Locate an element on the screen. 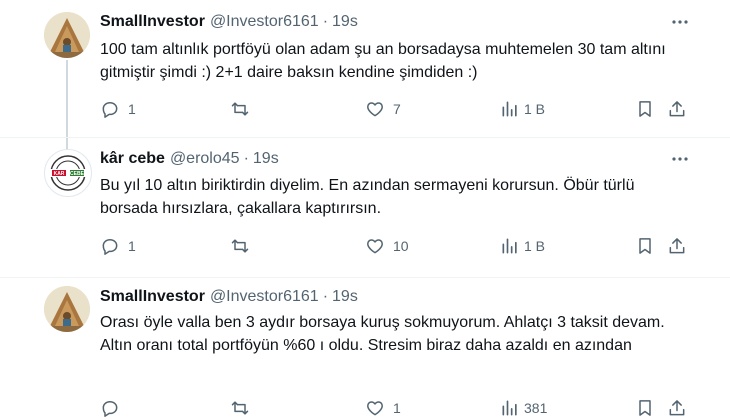 The height and width of the screenshot is (420, 730). like-button: 10 is located at coordinates (387, 246).